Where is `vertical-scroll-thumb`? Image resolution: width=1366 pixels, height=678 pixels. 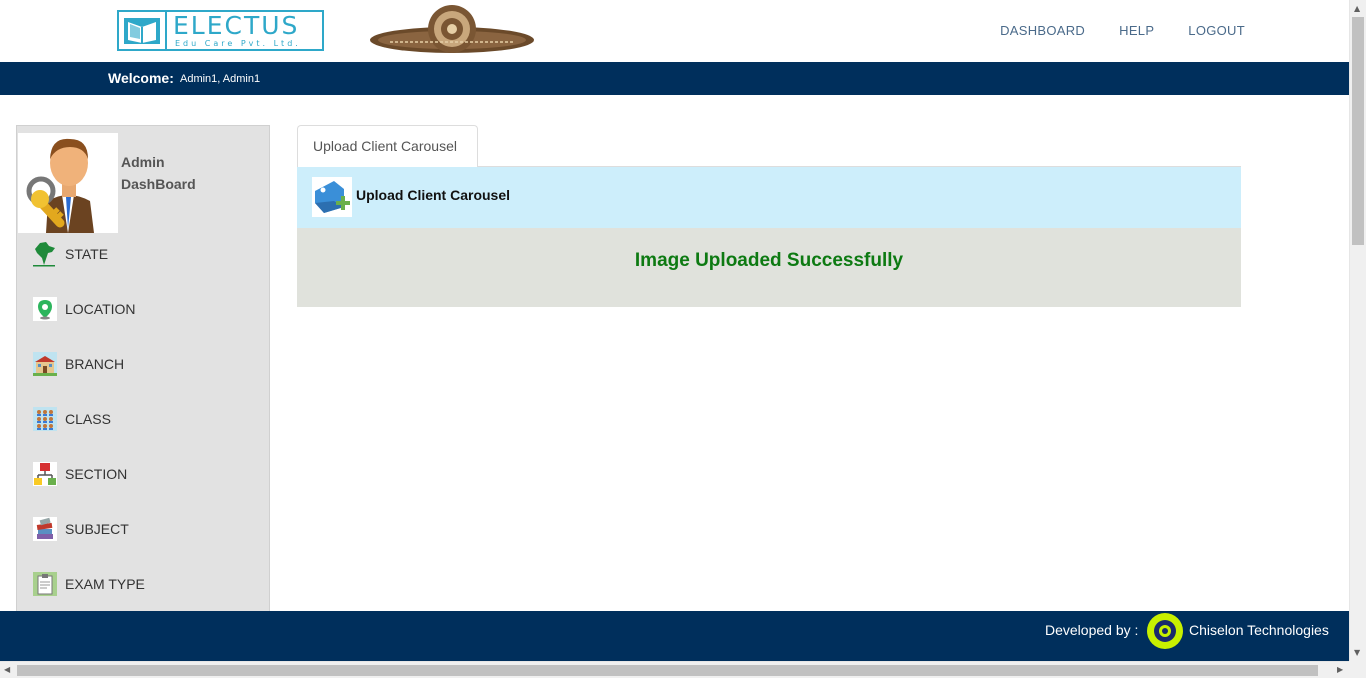
vertical-scroll-thumb is located at coordinates (1358, 131).